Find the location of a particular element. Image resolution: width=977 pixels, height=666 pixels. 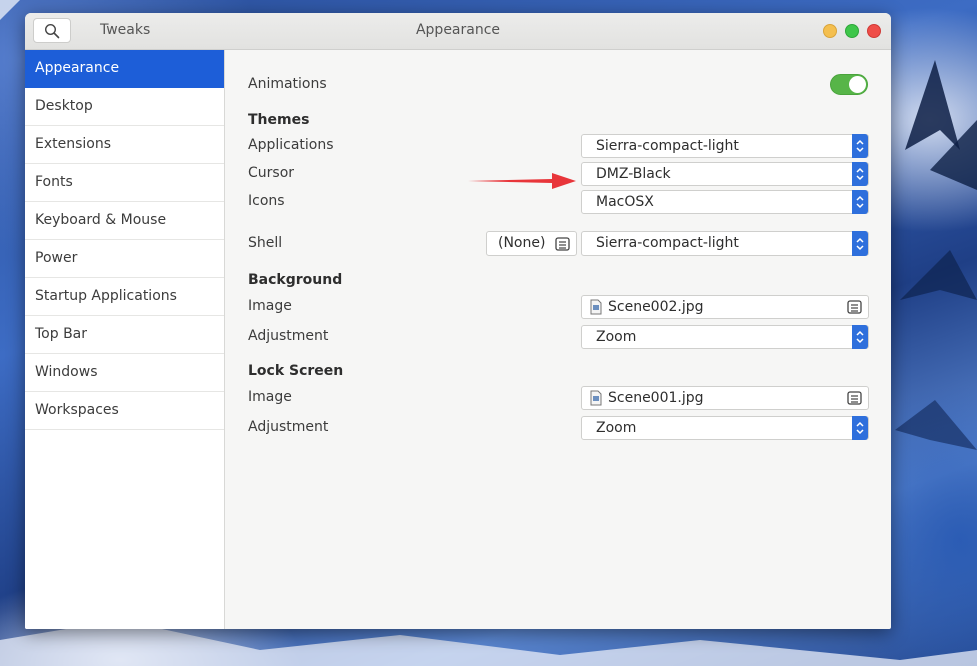

lock-screen-adjustment-value: Zoom is located at coordinates (616, 428).